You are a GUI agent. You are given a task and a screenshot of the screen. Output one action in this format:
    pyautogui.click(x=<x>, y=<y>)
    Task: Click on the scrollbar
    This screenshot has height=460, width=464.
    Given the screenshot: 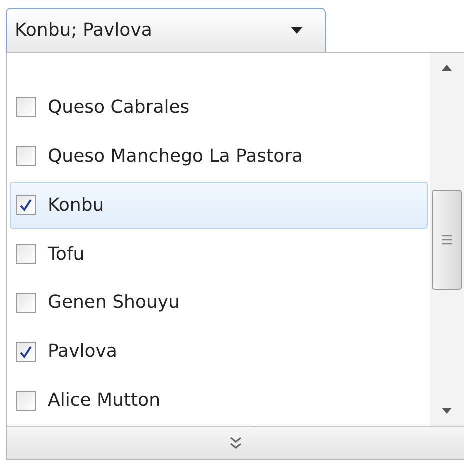 What is the action you would take?
    pyautogui.click(x=447, y=239)
    